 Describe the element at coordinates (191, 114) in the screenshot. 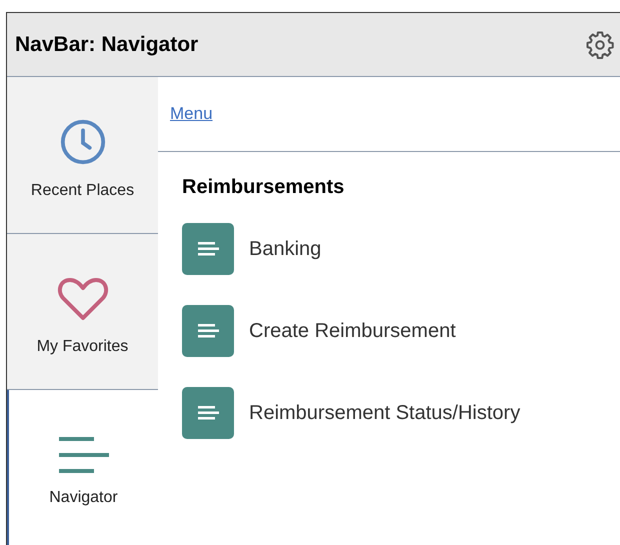

I see `menu-link: Menu` at that location.